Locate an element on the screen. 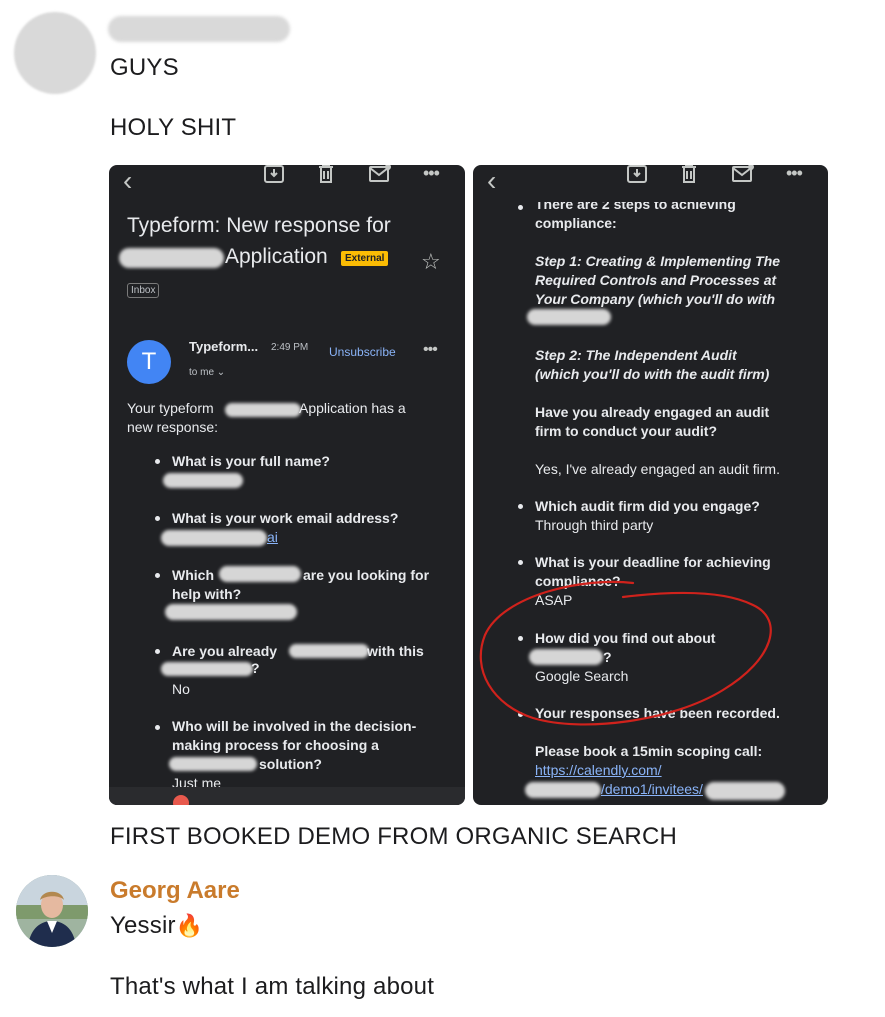 The image size is (885, 1017). sender-avatar-redacted is located at coordinates (55, 53).